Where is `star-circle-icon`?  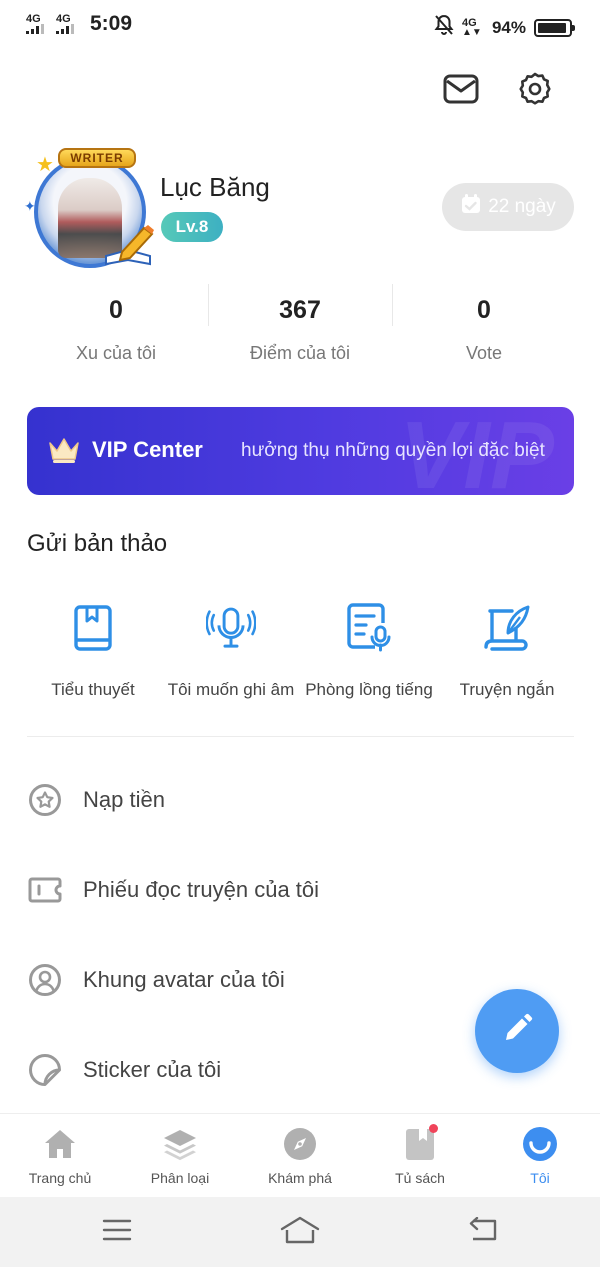
star-circle-icon is located at coordinates (45, 800).